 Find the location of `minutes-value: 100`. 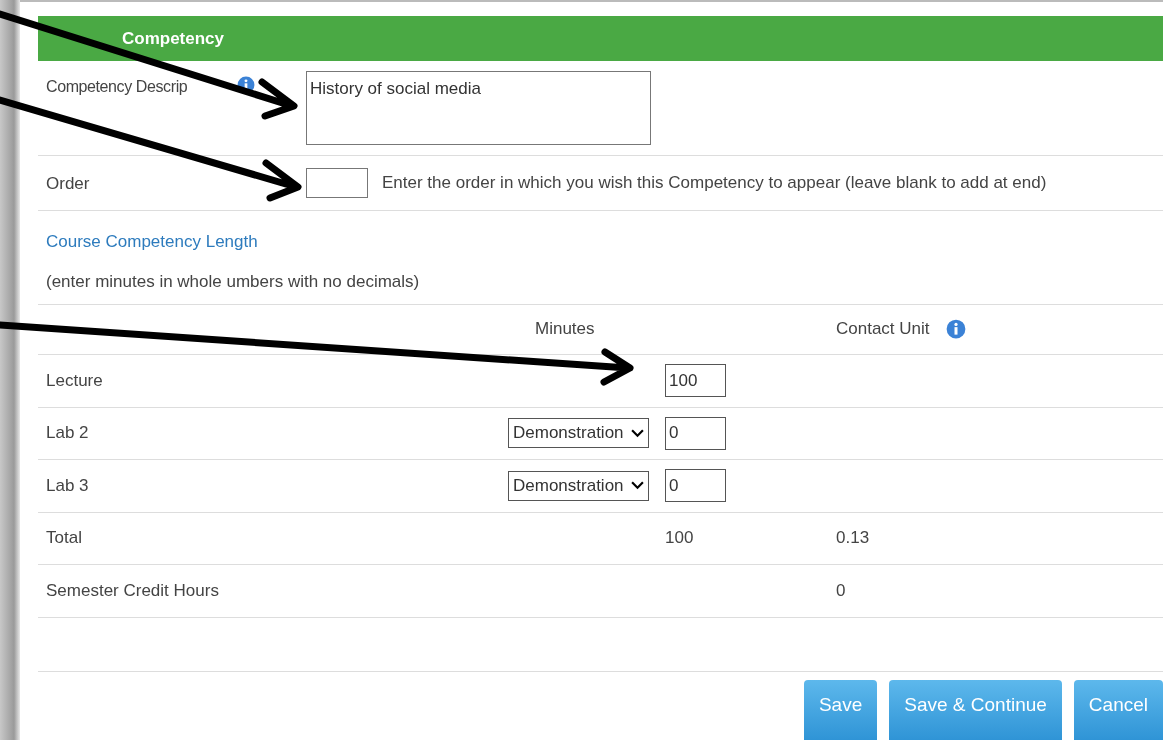

minutes-value: 100 is located at coordinates (679, 538).